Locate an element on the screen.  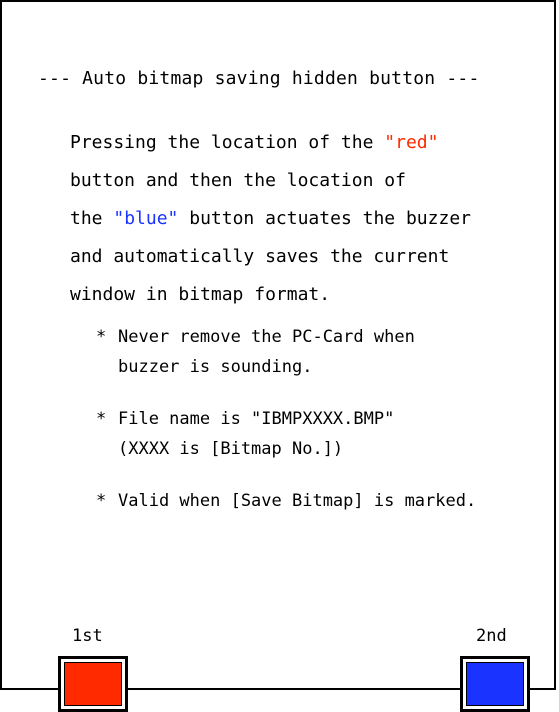
description-line-1-prefix: Pressing the location of the is located at coordinates (227, 142).